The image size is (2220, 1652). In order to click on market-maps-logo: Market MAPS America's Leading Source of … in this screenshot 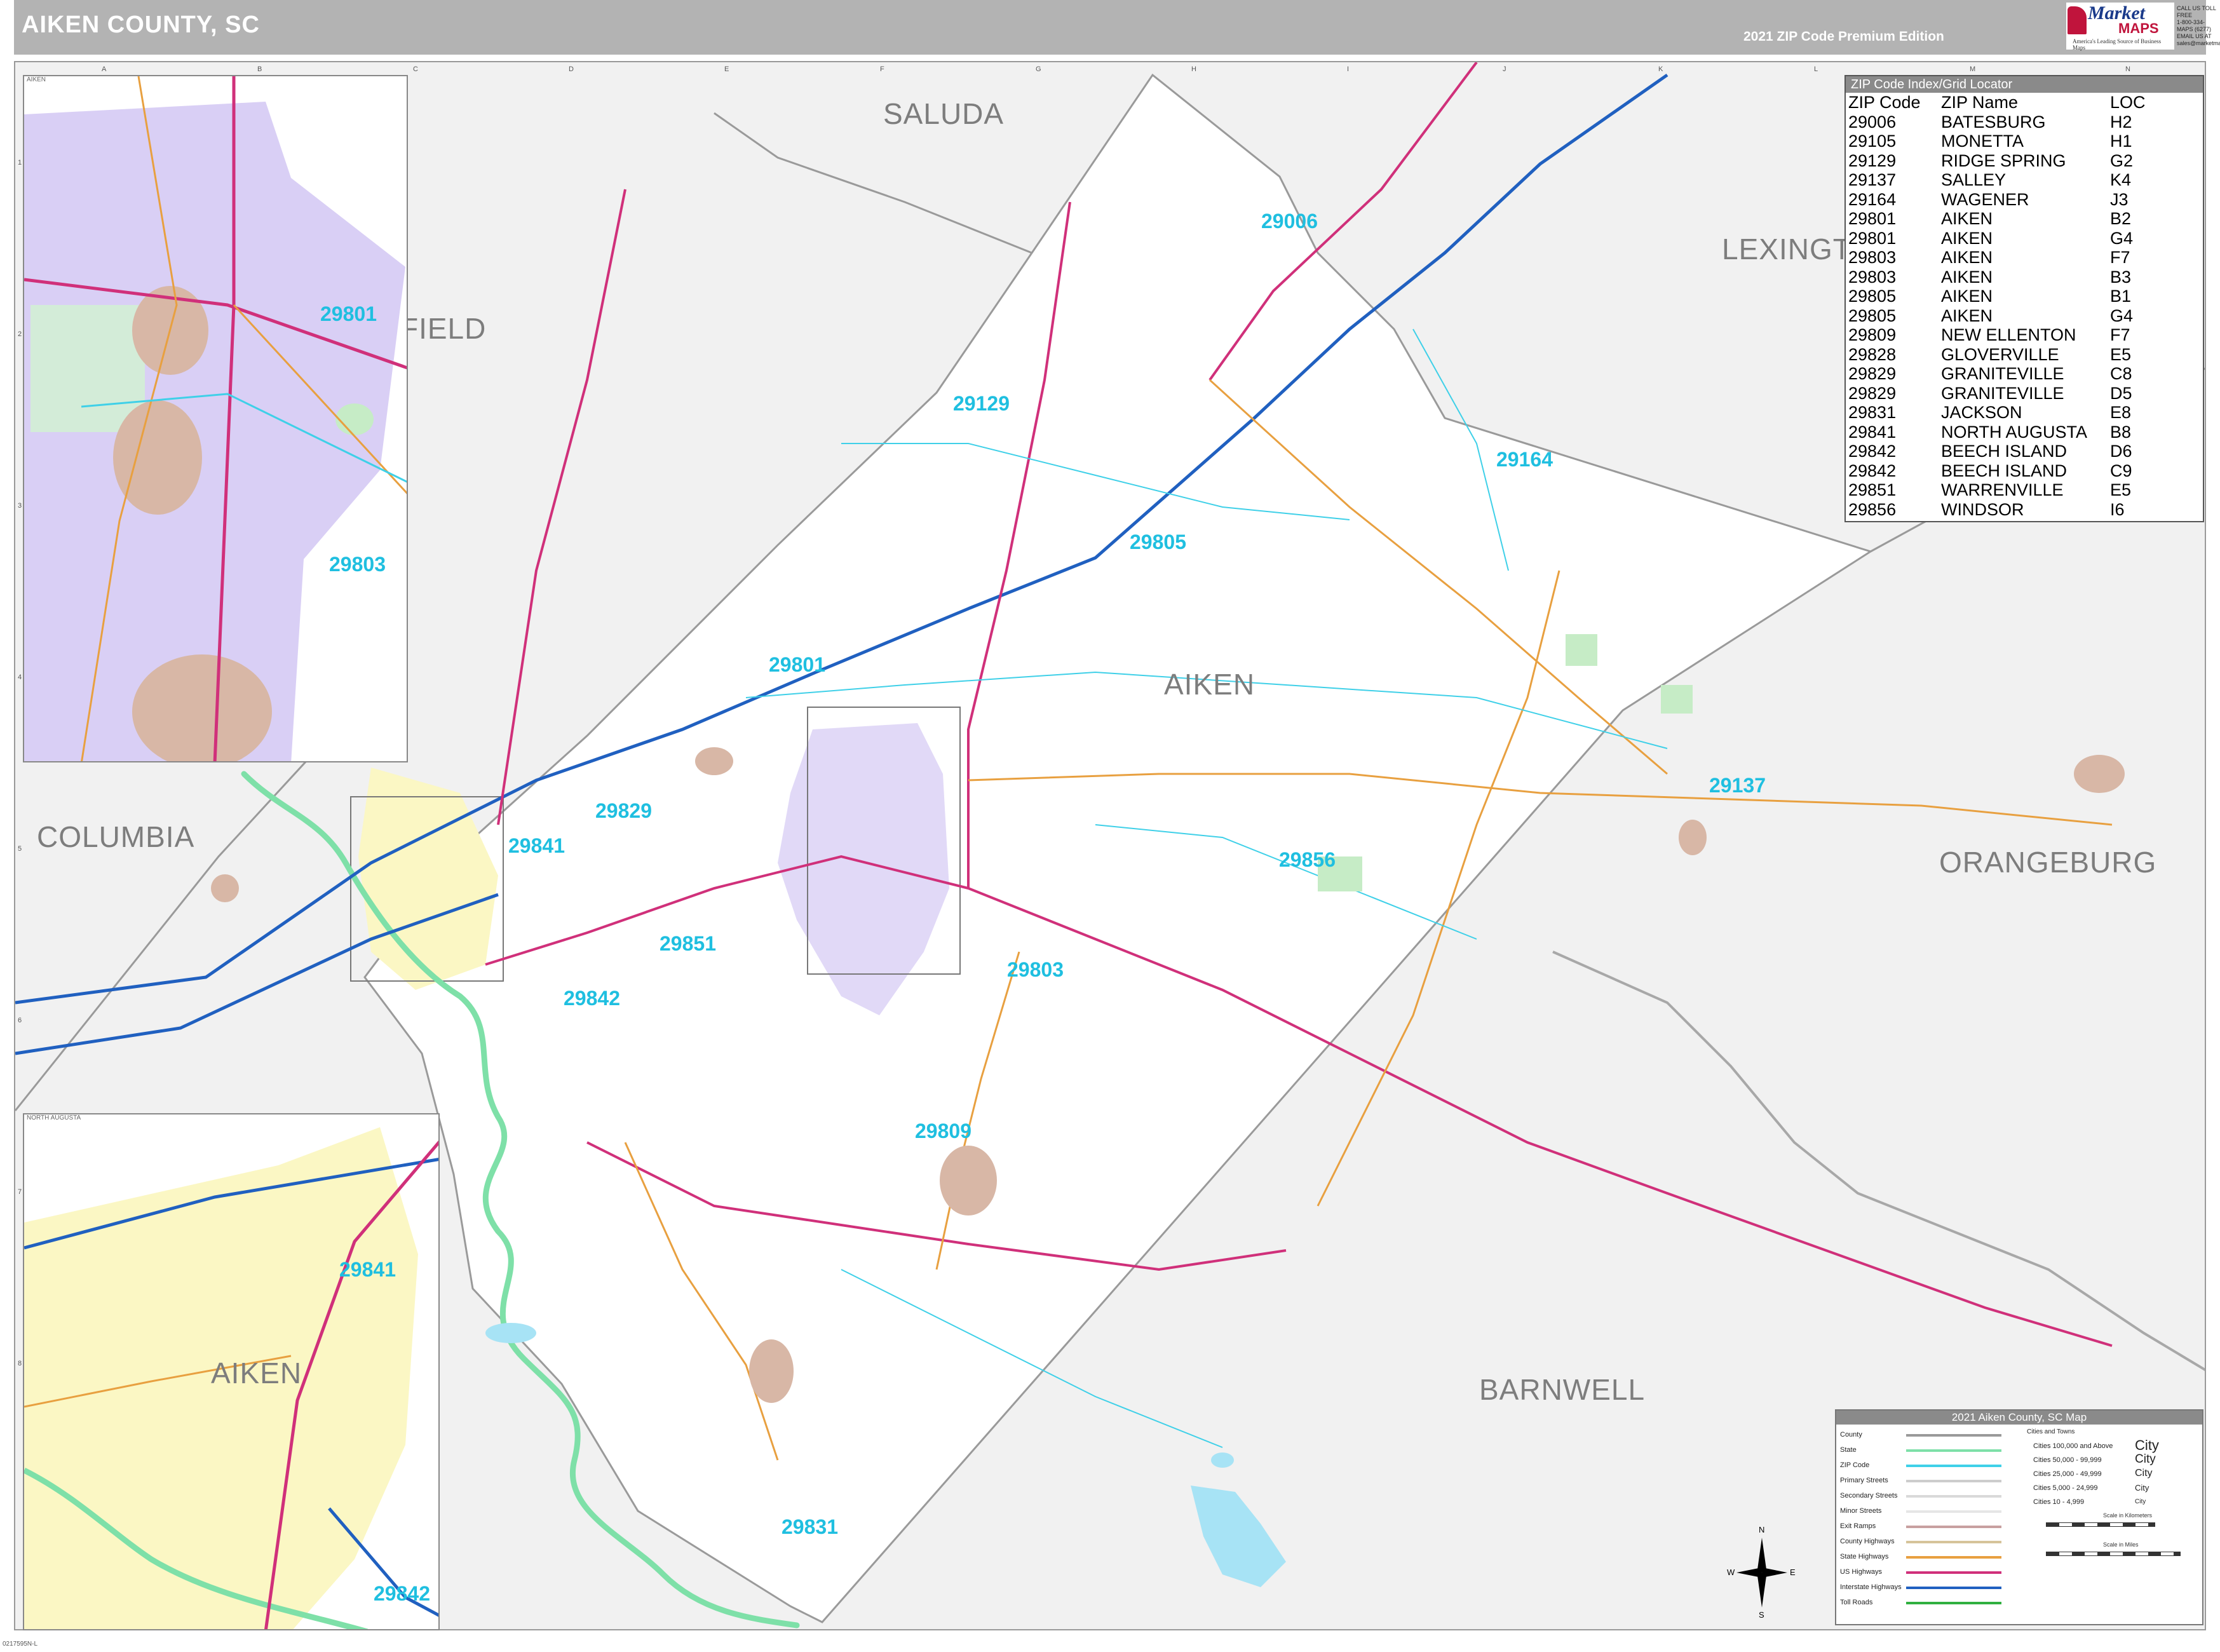, I will do `click(2120, 27)`.